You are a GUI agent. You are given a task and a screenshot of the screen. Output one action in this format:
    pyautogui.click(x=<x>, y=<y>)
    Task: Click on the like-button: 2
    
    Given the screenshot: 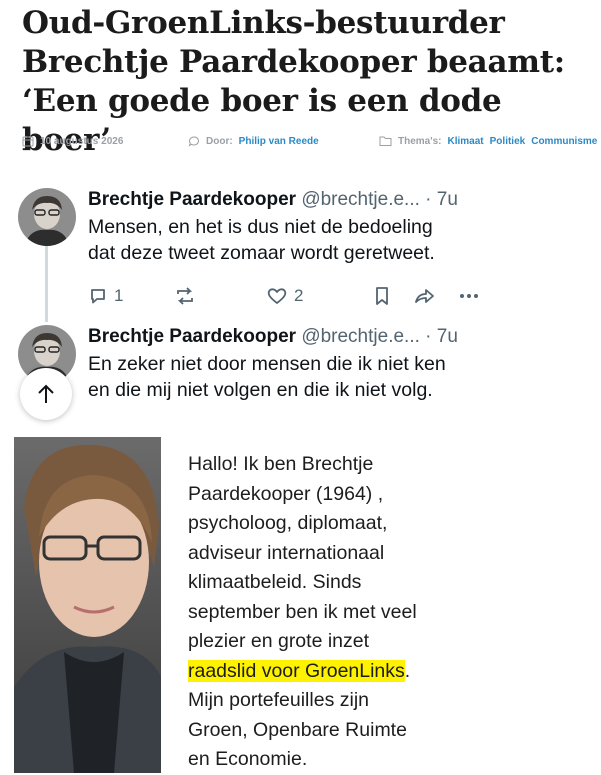 What is the action you would take?
    pyautogui.click(x=284, y=296)
    